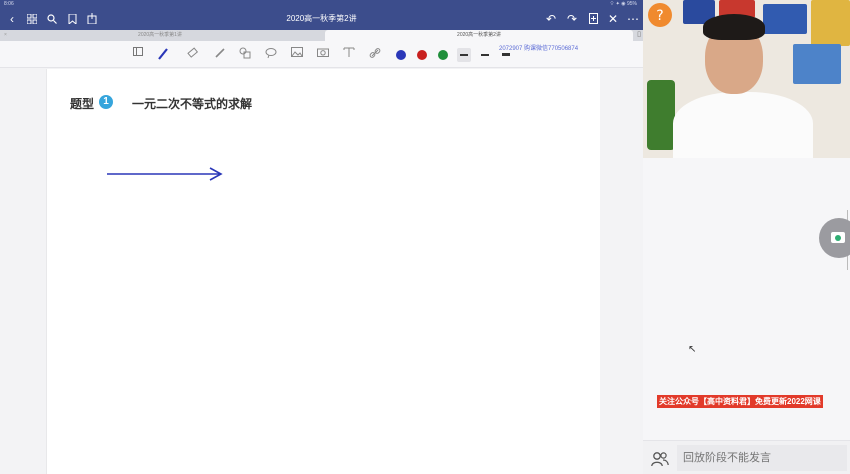  I want to click on color-swatch-red, so click(422, 55).